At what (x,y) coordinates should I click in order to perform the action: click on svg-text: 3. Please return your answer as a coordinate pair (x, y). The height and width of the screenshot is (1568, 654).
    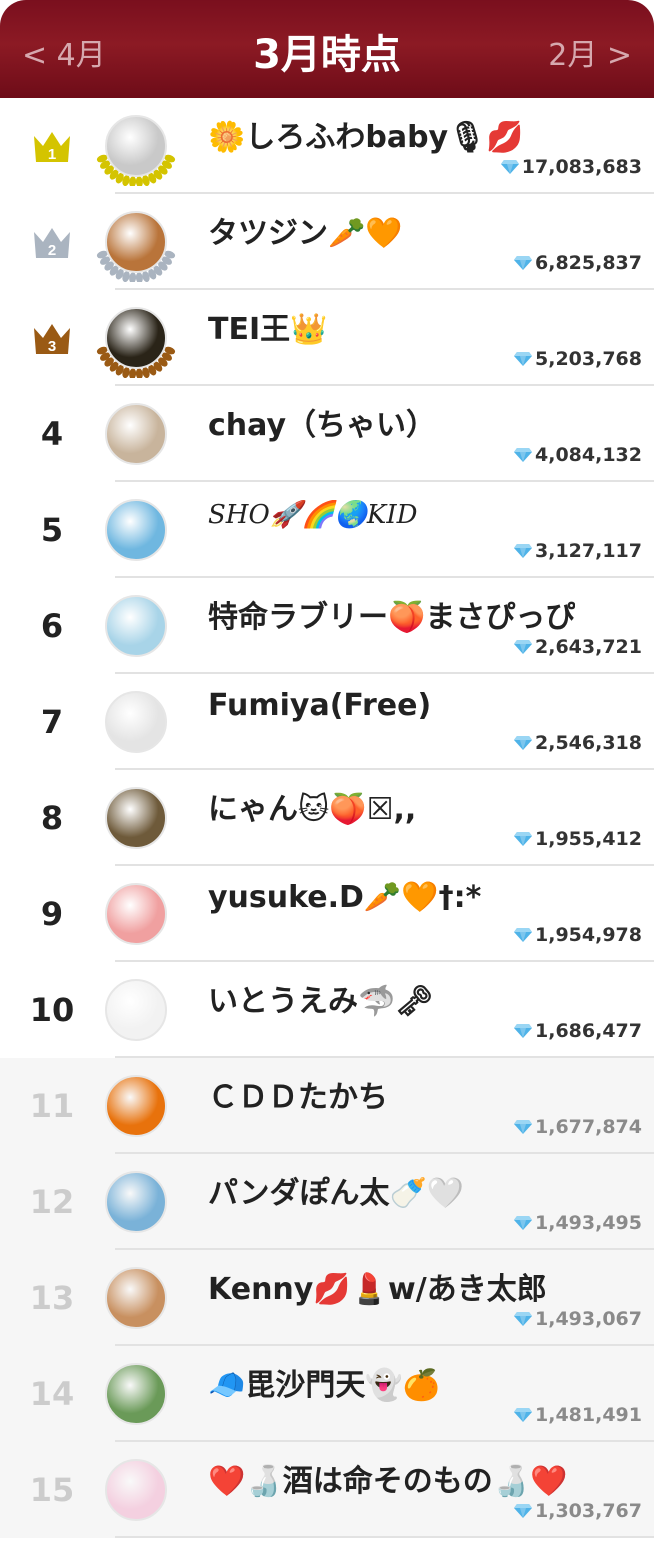
    Looking at the image, I should click on (52, 346).